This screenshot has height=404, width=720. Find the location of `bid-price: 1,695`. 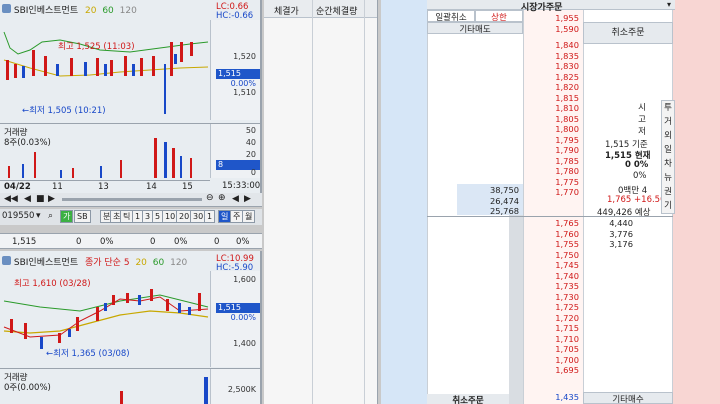

bid-price: 1,695 is located at coordinates (551, 370).